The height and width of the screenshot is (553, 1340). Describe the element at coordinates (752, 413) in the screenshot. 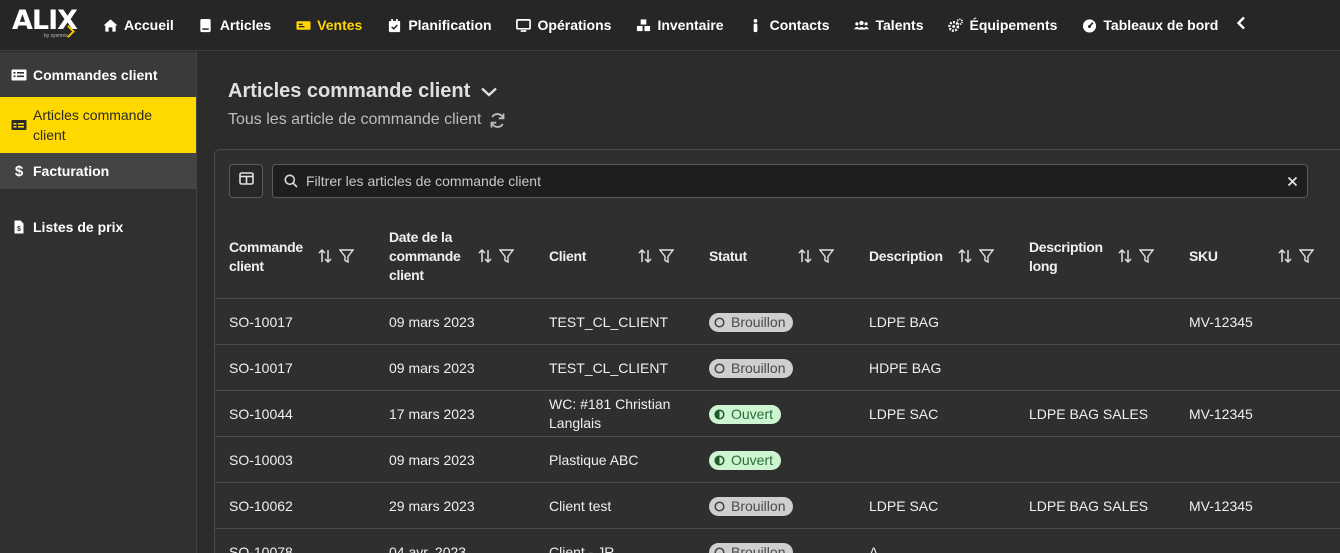

I see `status-badge-label: Ouvert` at that location.